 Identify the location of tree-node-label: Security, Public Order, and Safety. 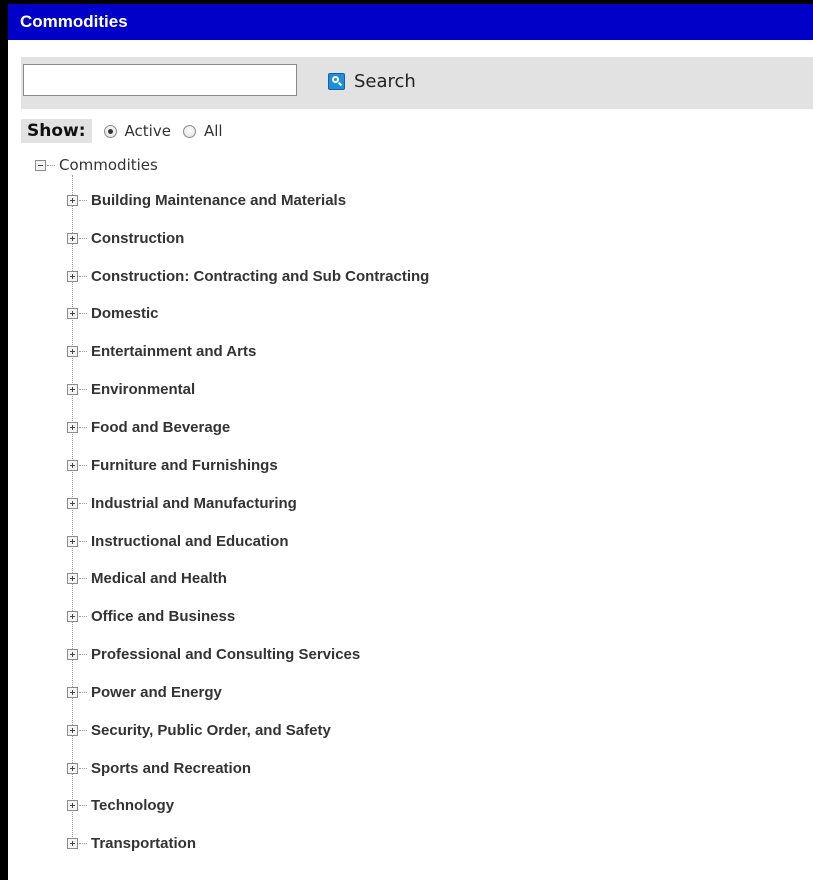
(211, 730).